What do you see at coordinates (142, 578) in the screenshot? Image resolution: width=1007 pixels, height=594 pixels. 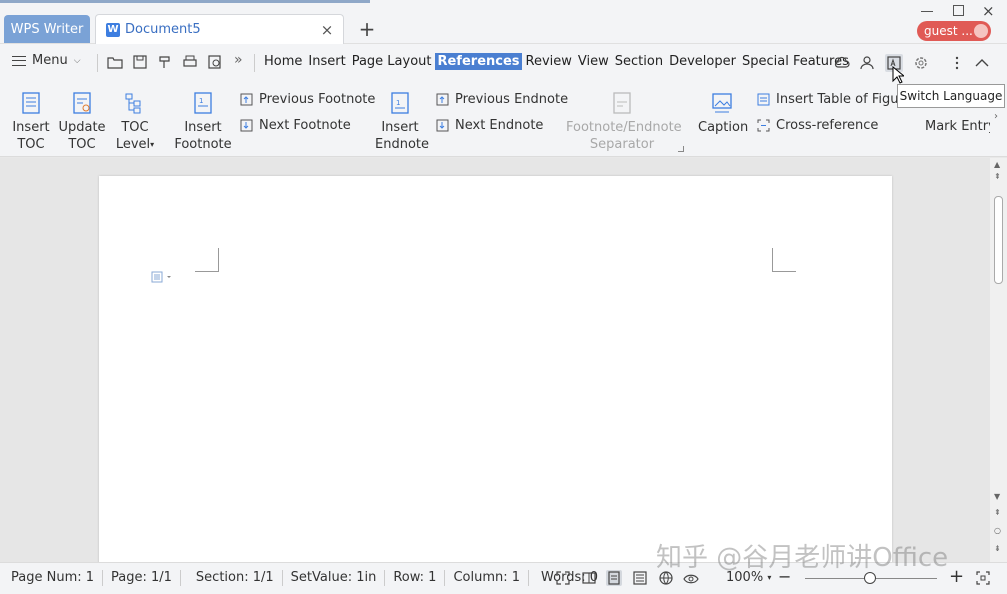 I see `status-page: Page: 1/1` at bounding box center [142, 578].